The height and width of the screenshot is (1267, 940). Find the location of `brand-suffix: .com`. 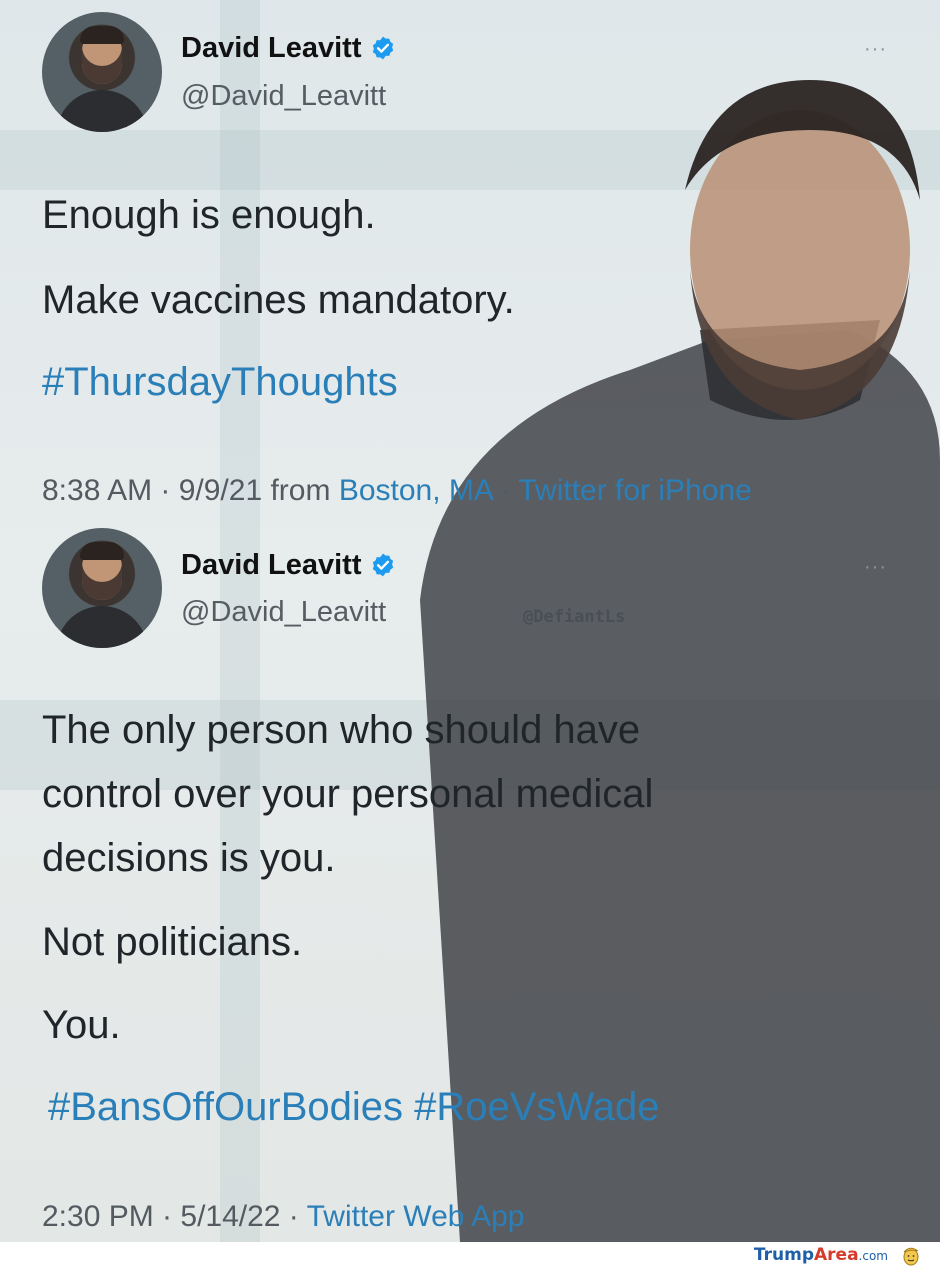

brand-suffix: .com is located at coordinates (873, 1256).